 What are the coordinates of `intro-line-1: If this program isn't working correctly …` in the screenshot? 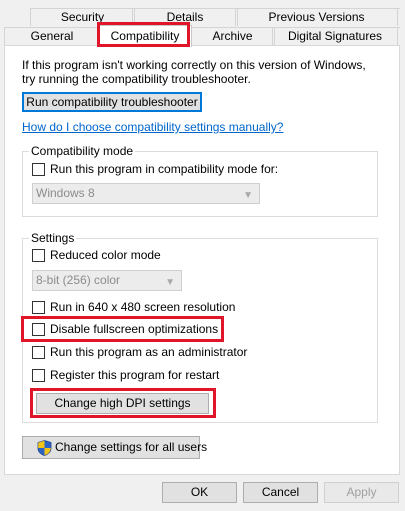 It's located at (194, 65).